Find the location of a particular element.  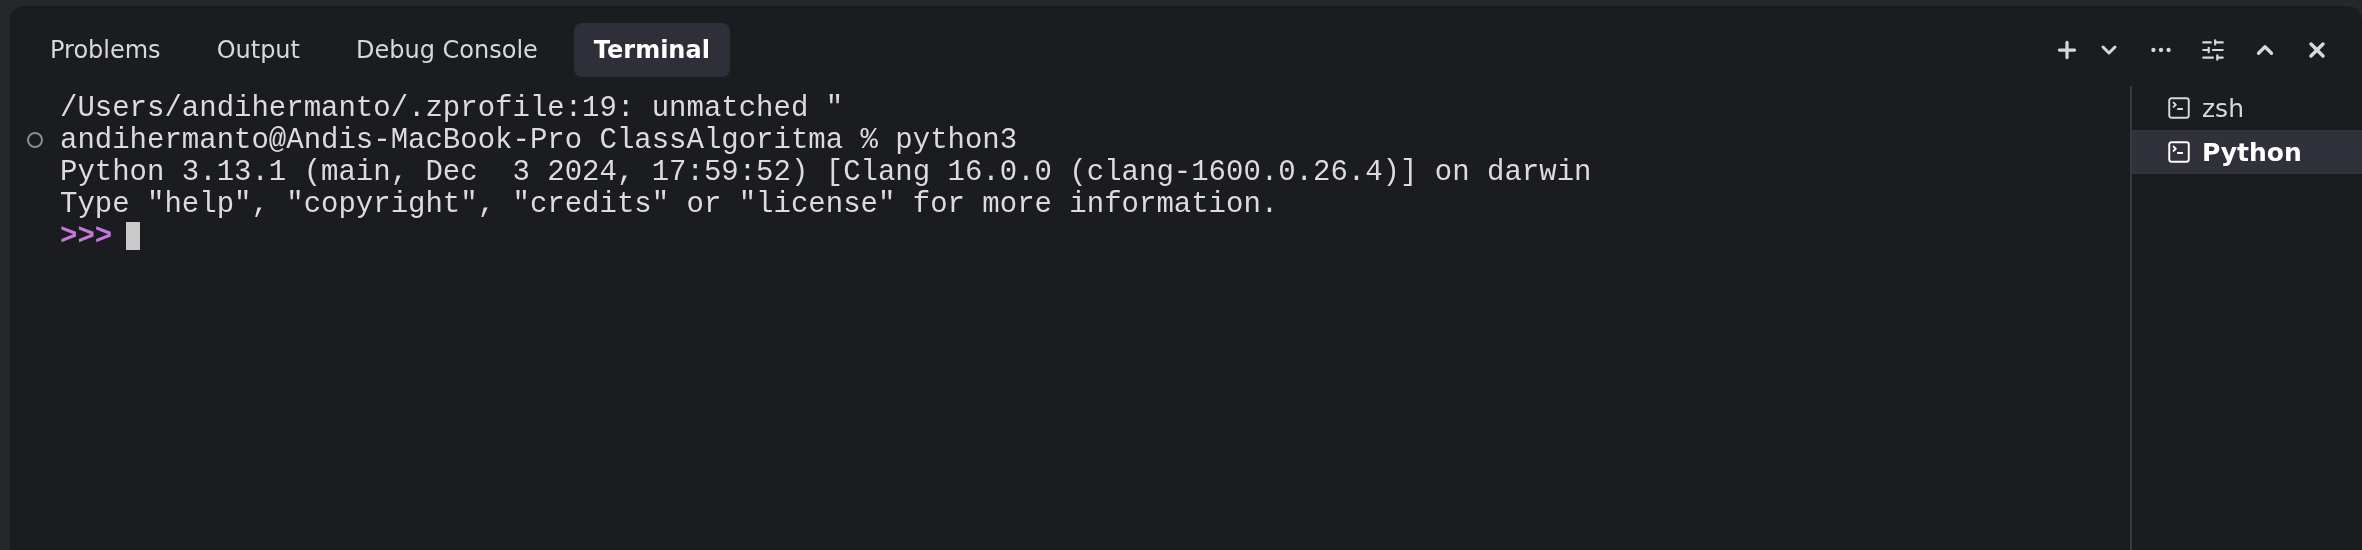

panel-tab: Output is located at coordinates (258, 50).